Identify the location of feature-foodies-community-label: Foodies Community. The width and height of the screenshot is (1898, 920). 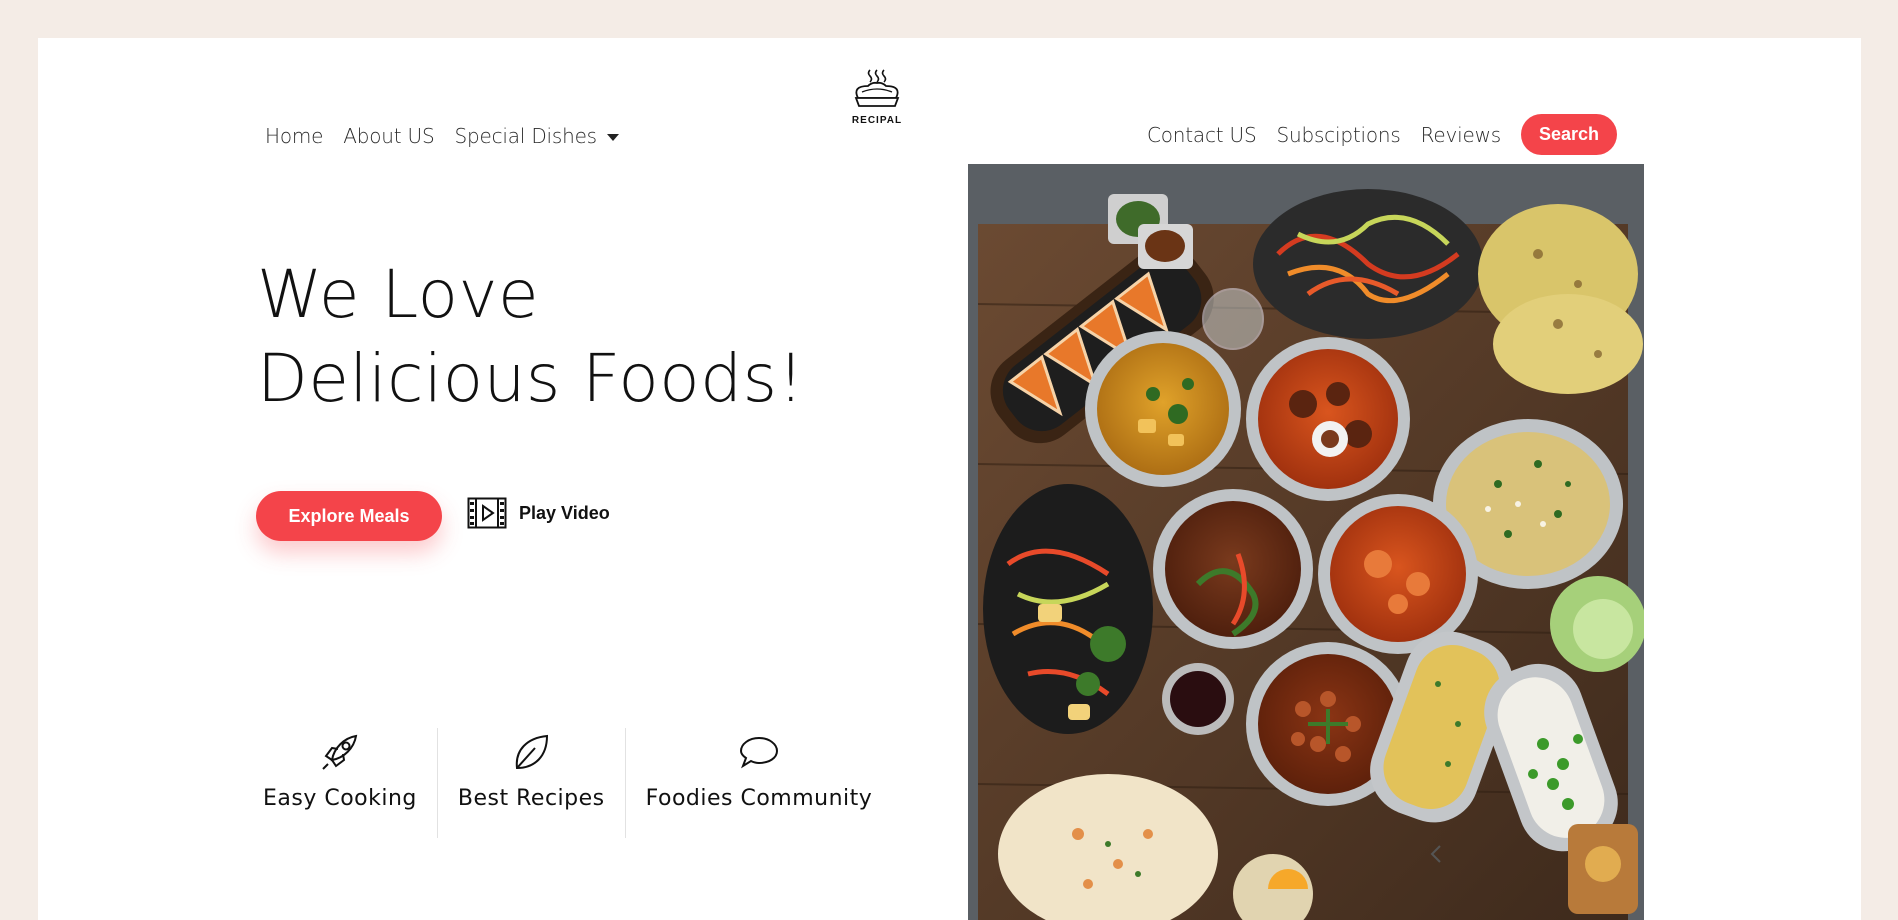
(759, 798).